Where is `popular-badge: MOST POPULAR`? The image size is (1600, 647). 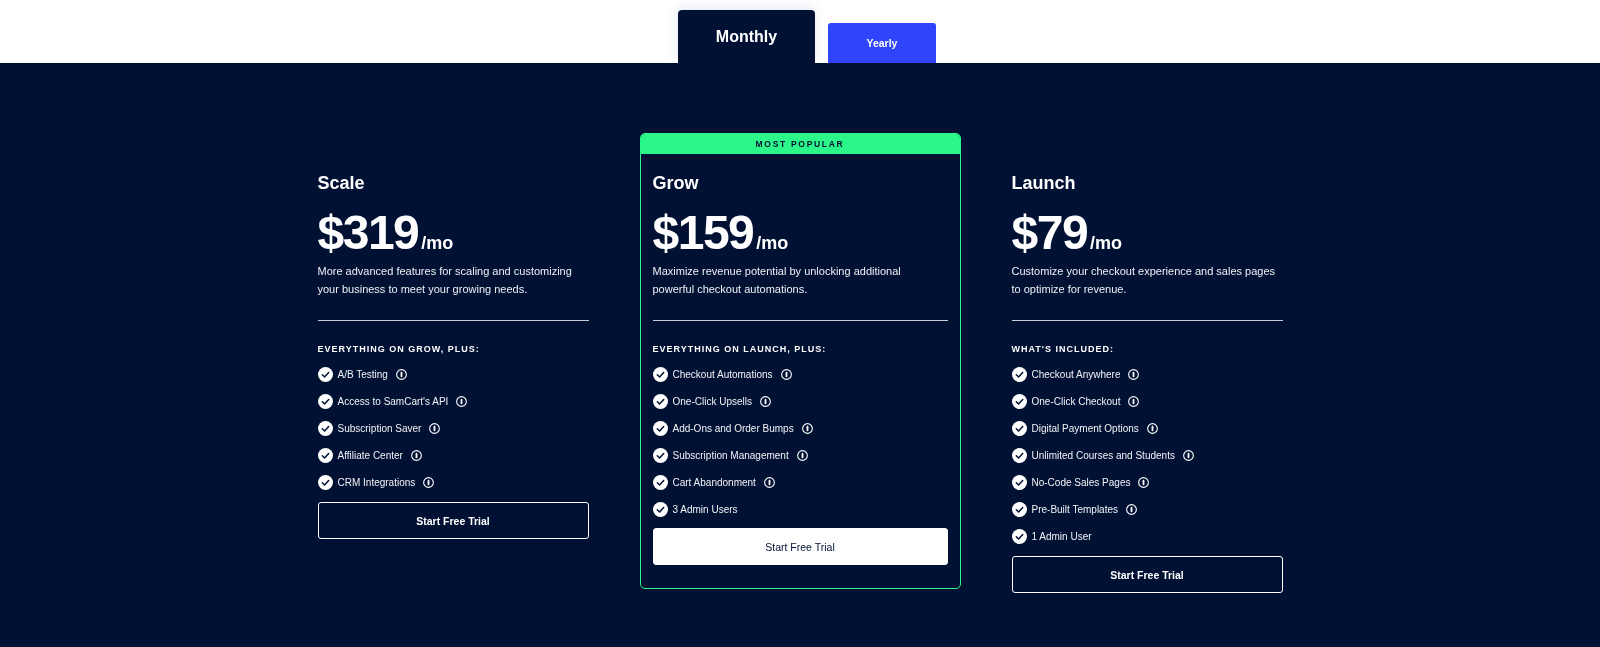
popular-badge: MOST POPULAR is located at coordinates (800, 144).